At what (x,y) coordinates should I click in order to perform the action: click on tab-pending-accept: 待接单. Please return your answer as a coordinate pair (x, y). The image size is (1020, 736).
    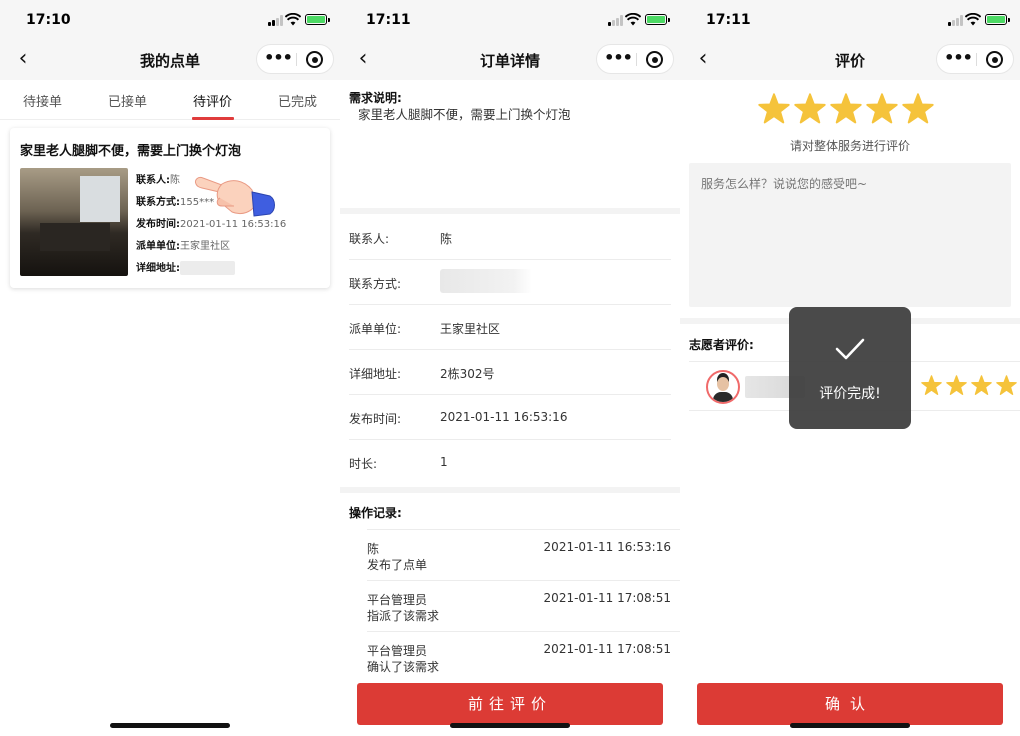
    Looking at the image, I should click on (42, 100).